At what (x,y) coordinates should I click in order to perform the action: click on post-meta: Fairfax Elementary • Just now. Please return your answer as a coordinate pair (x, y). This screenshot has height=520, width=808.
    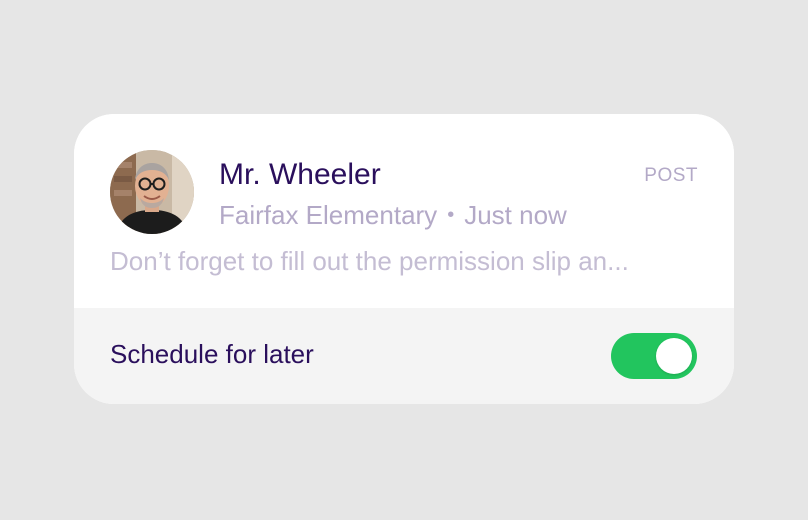
    Looking at the image, I should click on (393, 215).